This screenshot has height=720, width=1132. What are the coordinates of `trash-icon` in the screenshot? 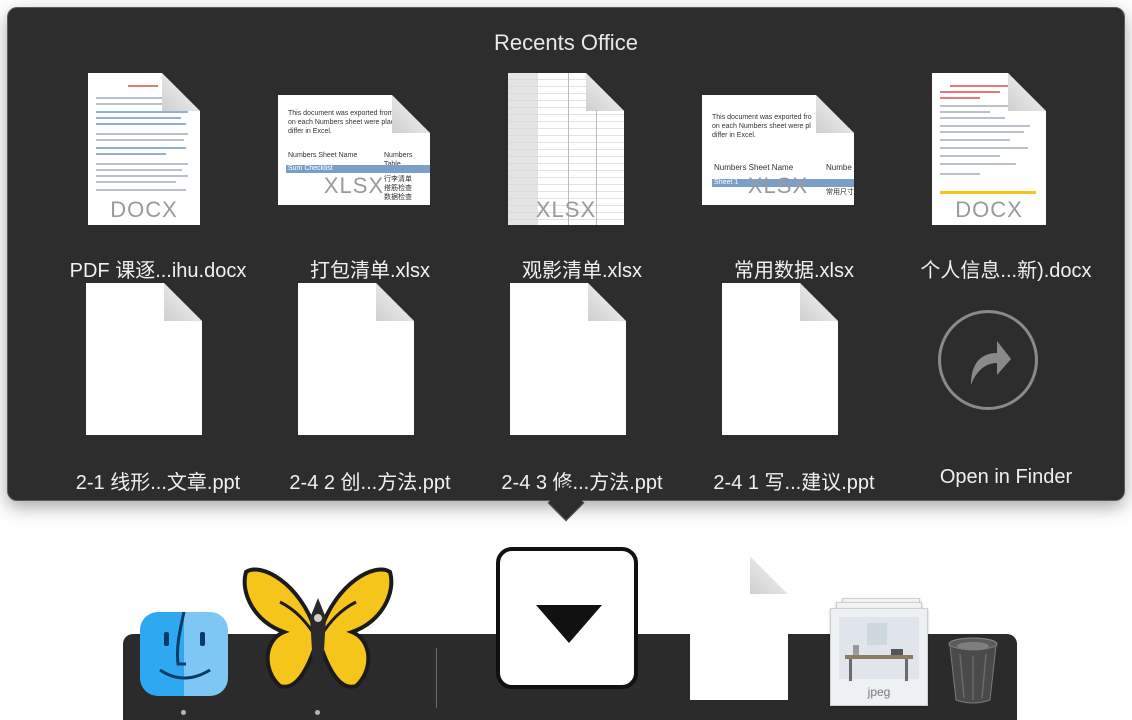 It's located at (973, 671).